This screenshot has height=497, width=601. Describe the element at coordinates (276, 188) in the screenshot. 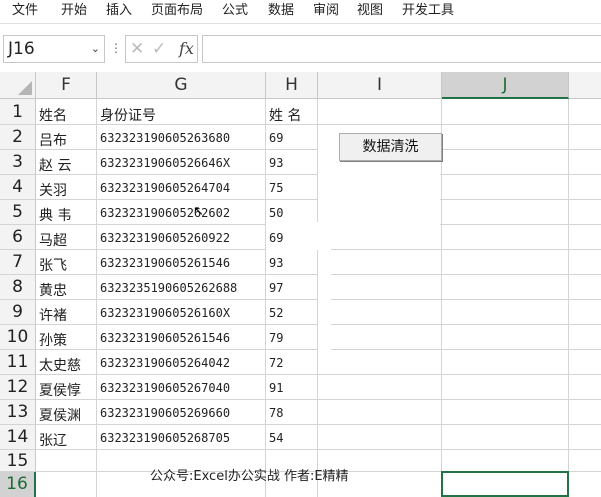

I see `score-cell: 75` at that location.